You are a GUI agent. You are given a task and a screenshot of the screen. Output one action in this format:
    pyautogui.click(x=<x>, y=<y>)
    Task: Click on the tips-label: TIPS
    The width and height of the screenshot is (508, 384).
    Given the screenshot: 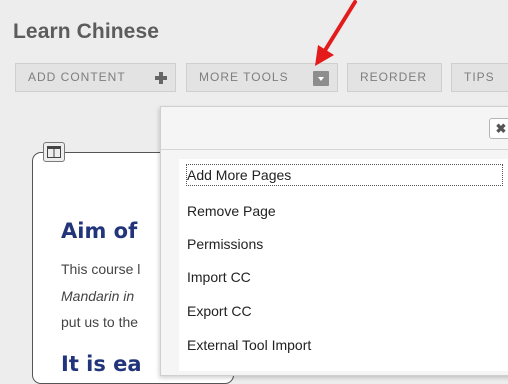 What is the action you would take?
    pyautogui.click(x=479, y=77)
    